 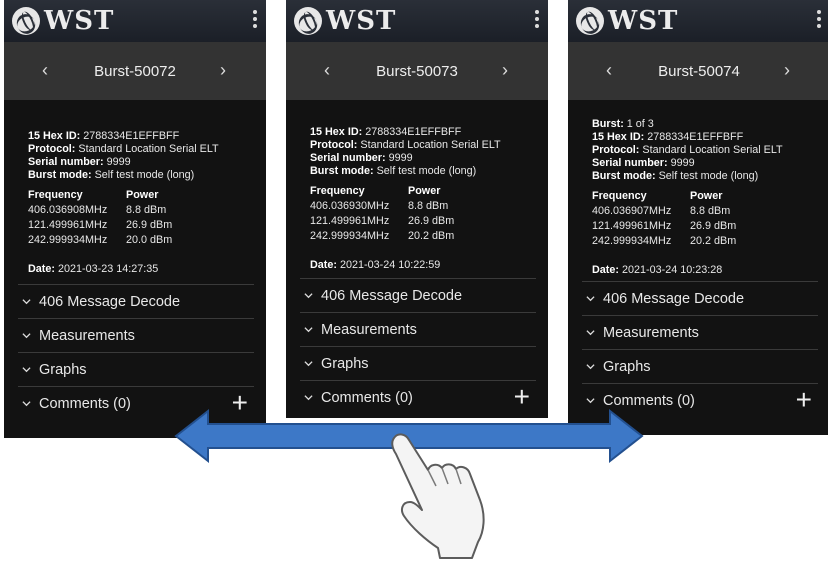 What do you see at coordinates (417, 71) in the screenshot?
I see `burst-title: Burst-50073` at bounding box center [417, 71].